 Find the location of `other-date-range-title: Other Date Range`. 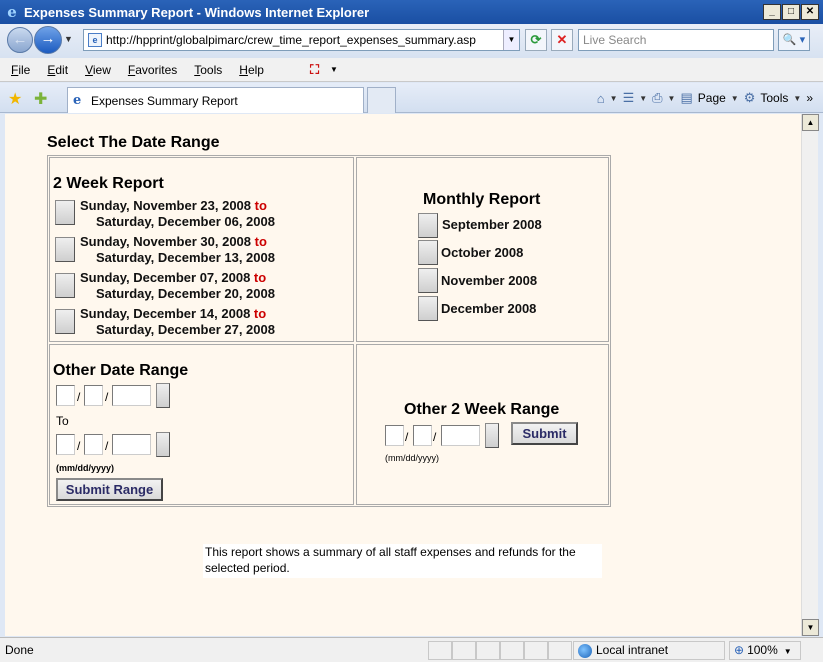

other-date-range-title: Other Date Range is located at coordinates (121, 370).